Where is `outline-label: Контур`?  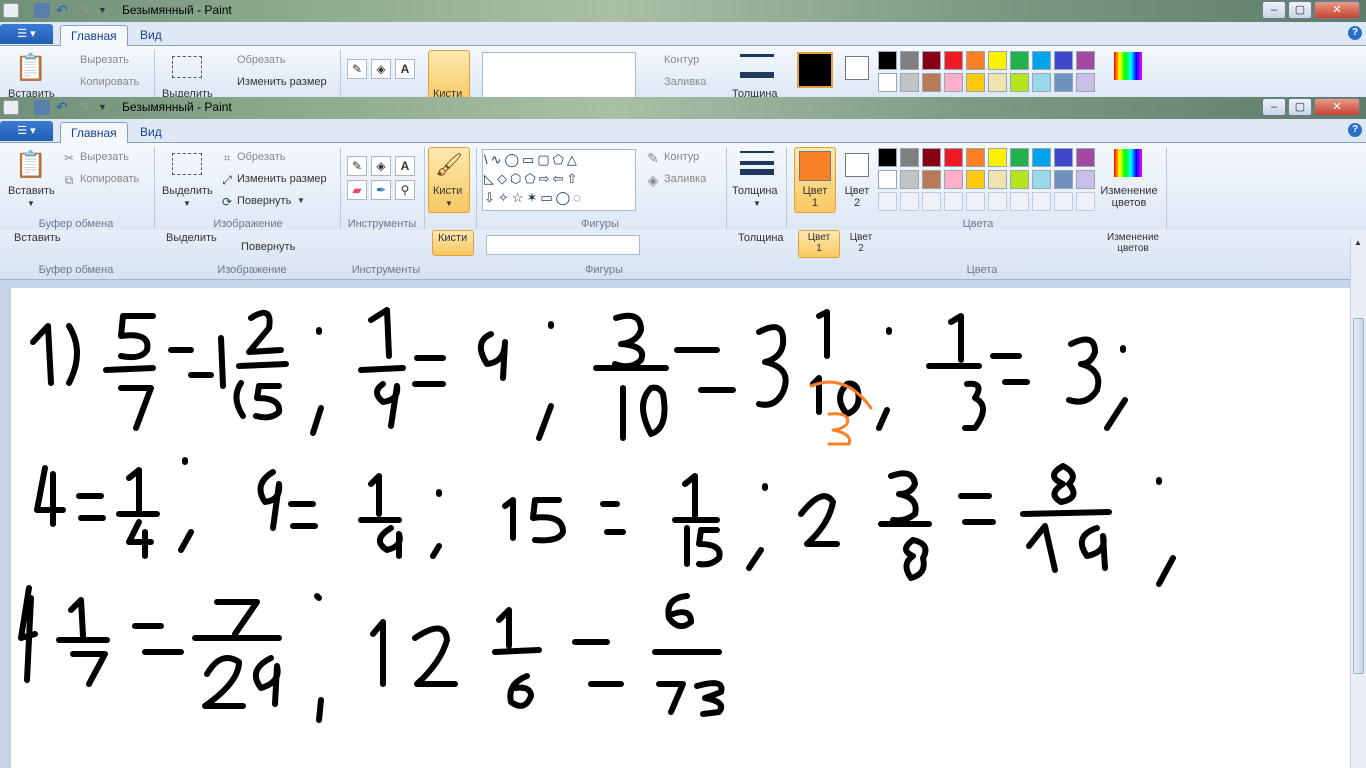 outline-label: Контур is located at coordinates (681, 60).